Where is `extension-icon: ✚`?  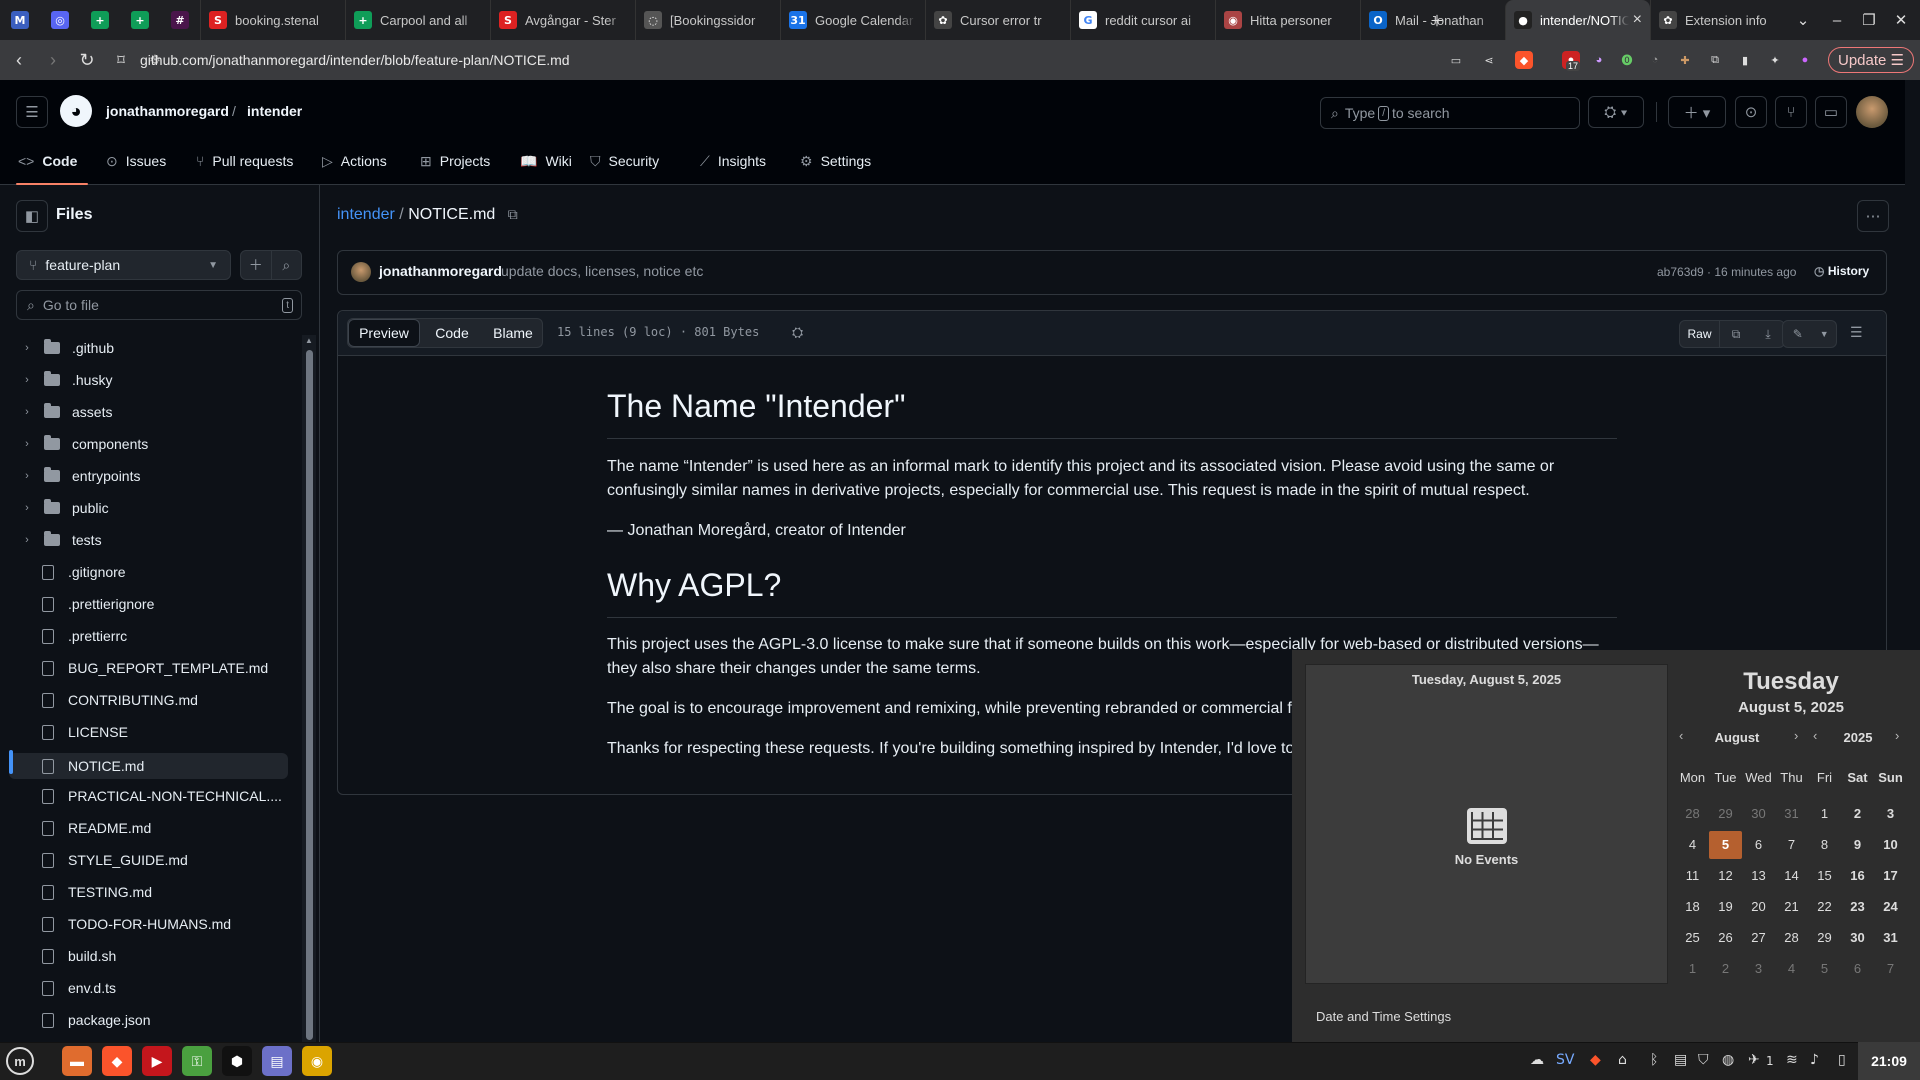 extension-icon: ✚ is located at coordinates (1685, 60).